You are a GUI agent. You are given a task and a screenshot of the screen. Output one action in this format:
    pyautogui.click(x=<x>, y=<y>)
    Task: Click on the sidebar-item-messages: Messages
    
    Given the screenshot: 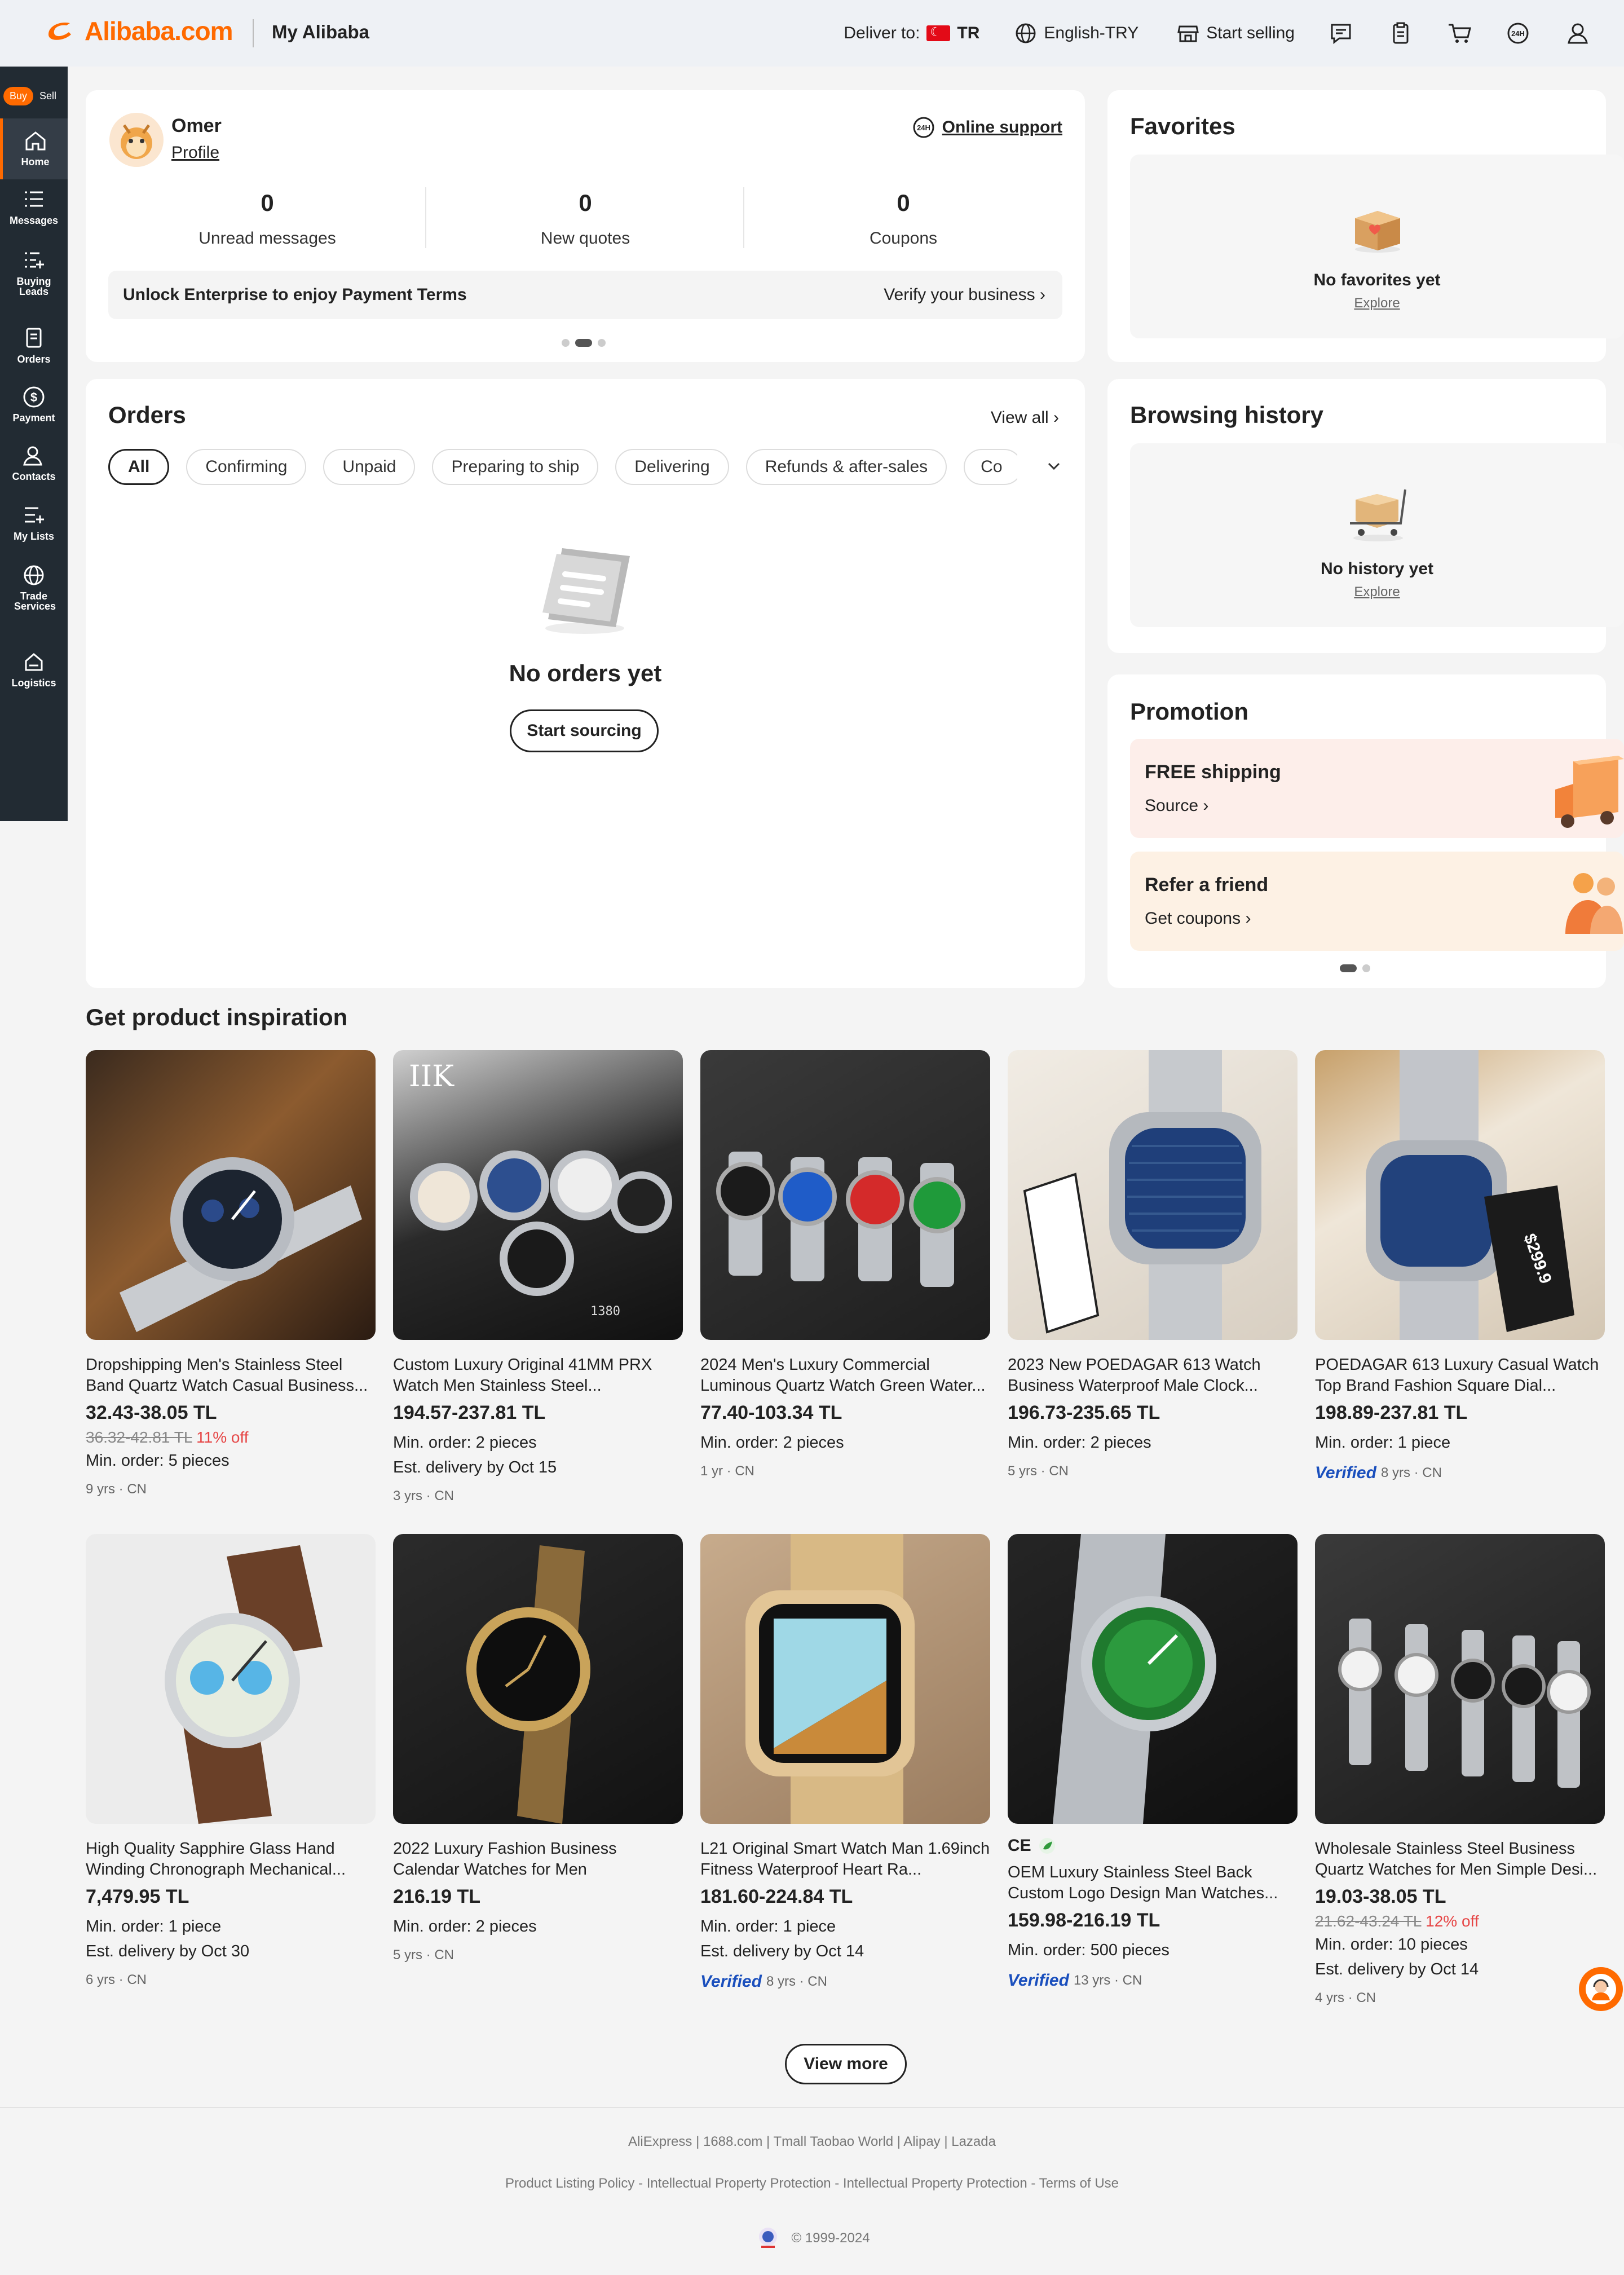 What is the action you would take?
    pyautogui.click(x=34, y=206)
    